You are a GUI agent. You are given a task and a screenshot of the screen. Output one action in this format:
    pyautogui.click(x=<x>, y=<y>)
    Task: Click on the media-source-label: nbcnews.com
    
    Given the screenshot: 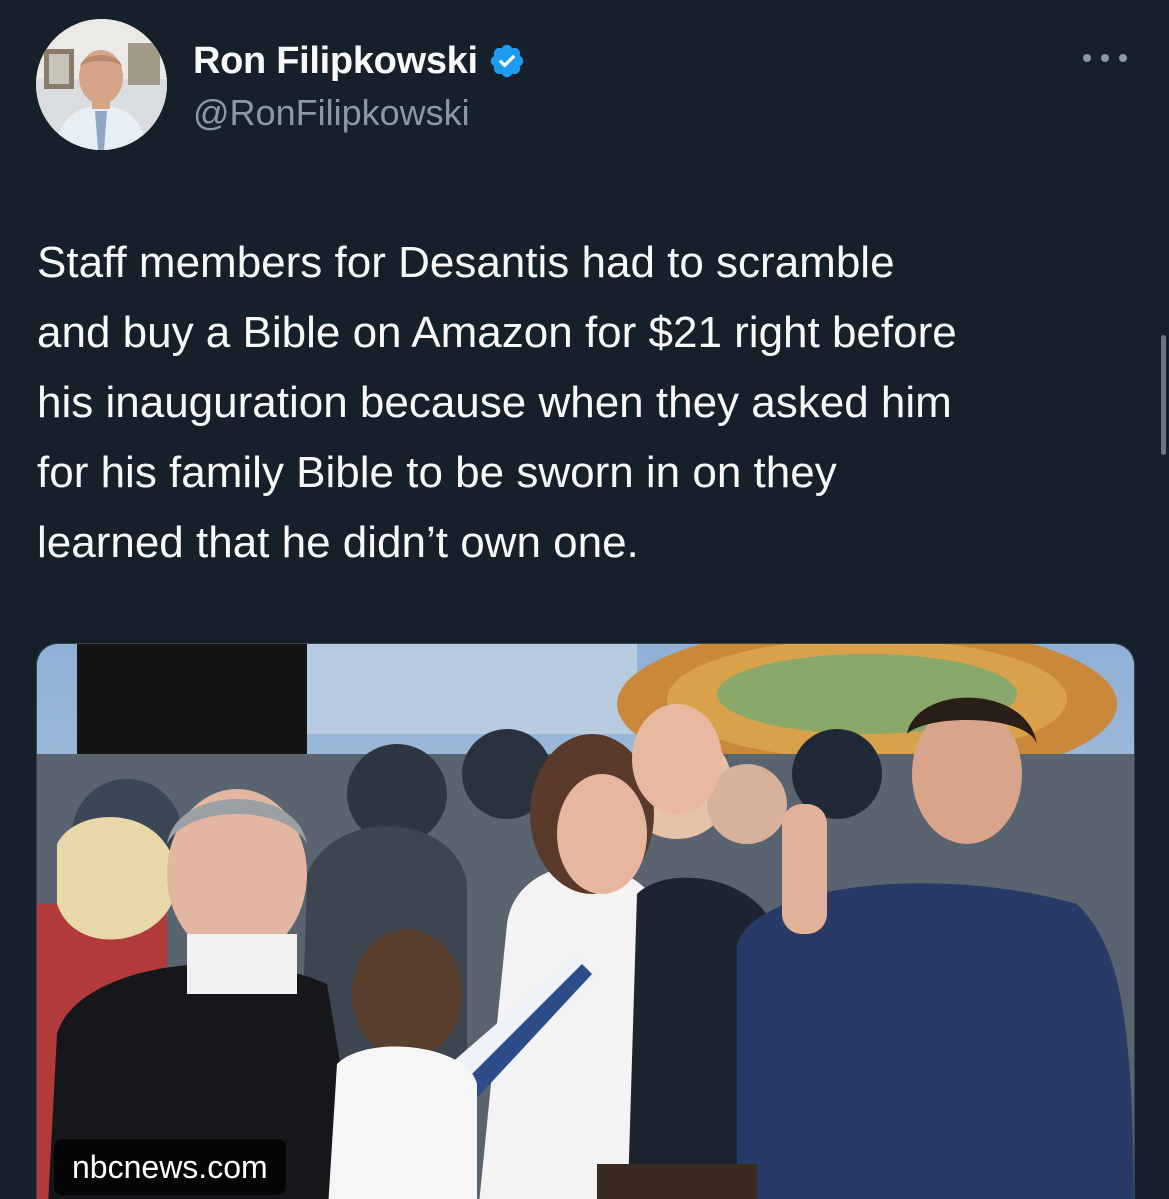 What is the action you would take?
    pyautogui.click(x=170, y=1167)
    